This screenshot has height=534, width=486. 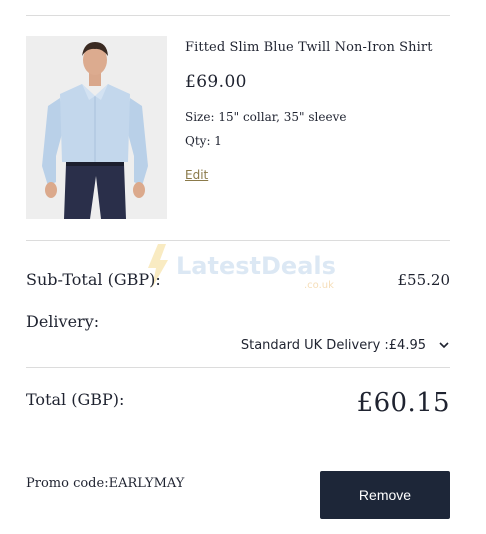 What do you see at coordinates (385, 495) in the screenshot?
I see `remove-promo-button: Remove` at bounding box center [385, 495].